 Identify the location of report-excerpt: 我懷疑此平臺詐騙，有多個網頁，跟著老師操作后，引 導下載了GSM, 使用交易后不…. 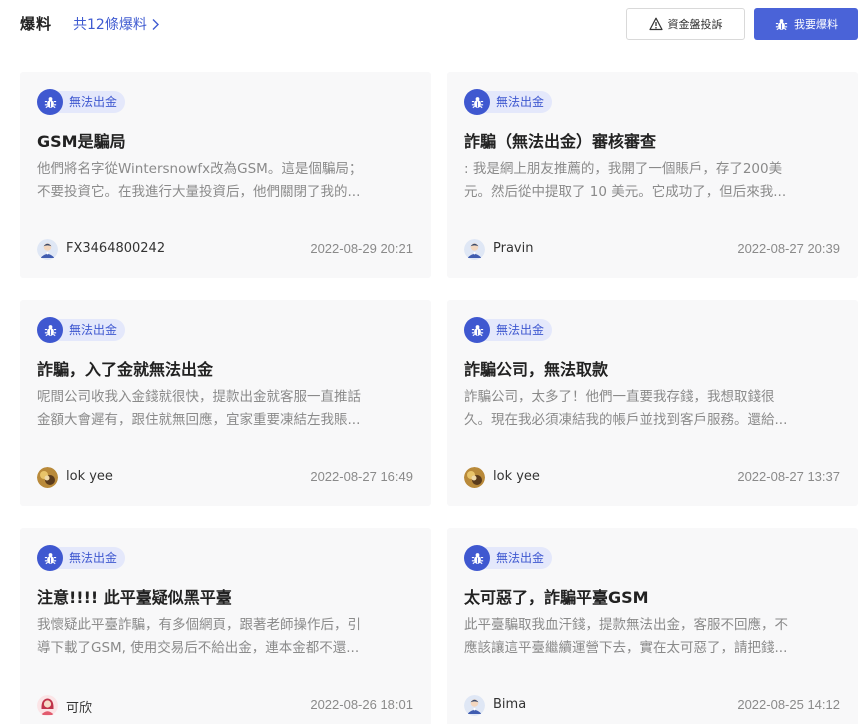
(224, 637).